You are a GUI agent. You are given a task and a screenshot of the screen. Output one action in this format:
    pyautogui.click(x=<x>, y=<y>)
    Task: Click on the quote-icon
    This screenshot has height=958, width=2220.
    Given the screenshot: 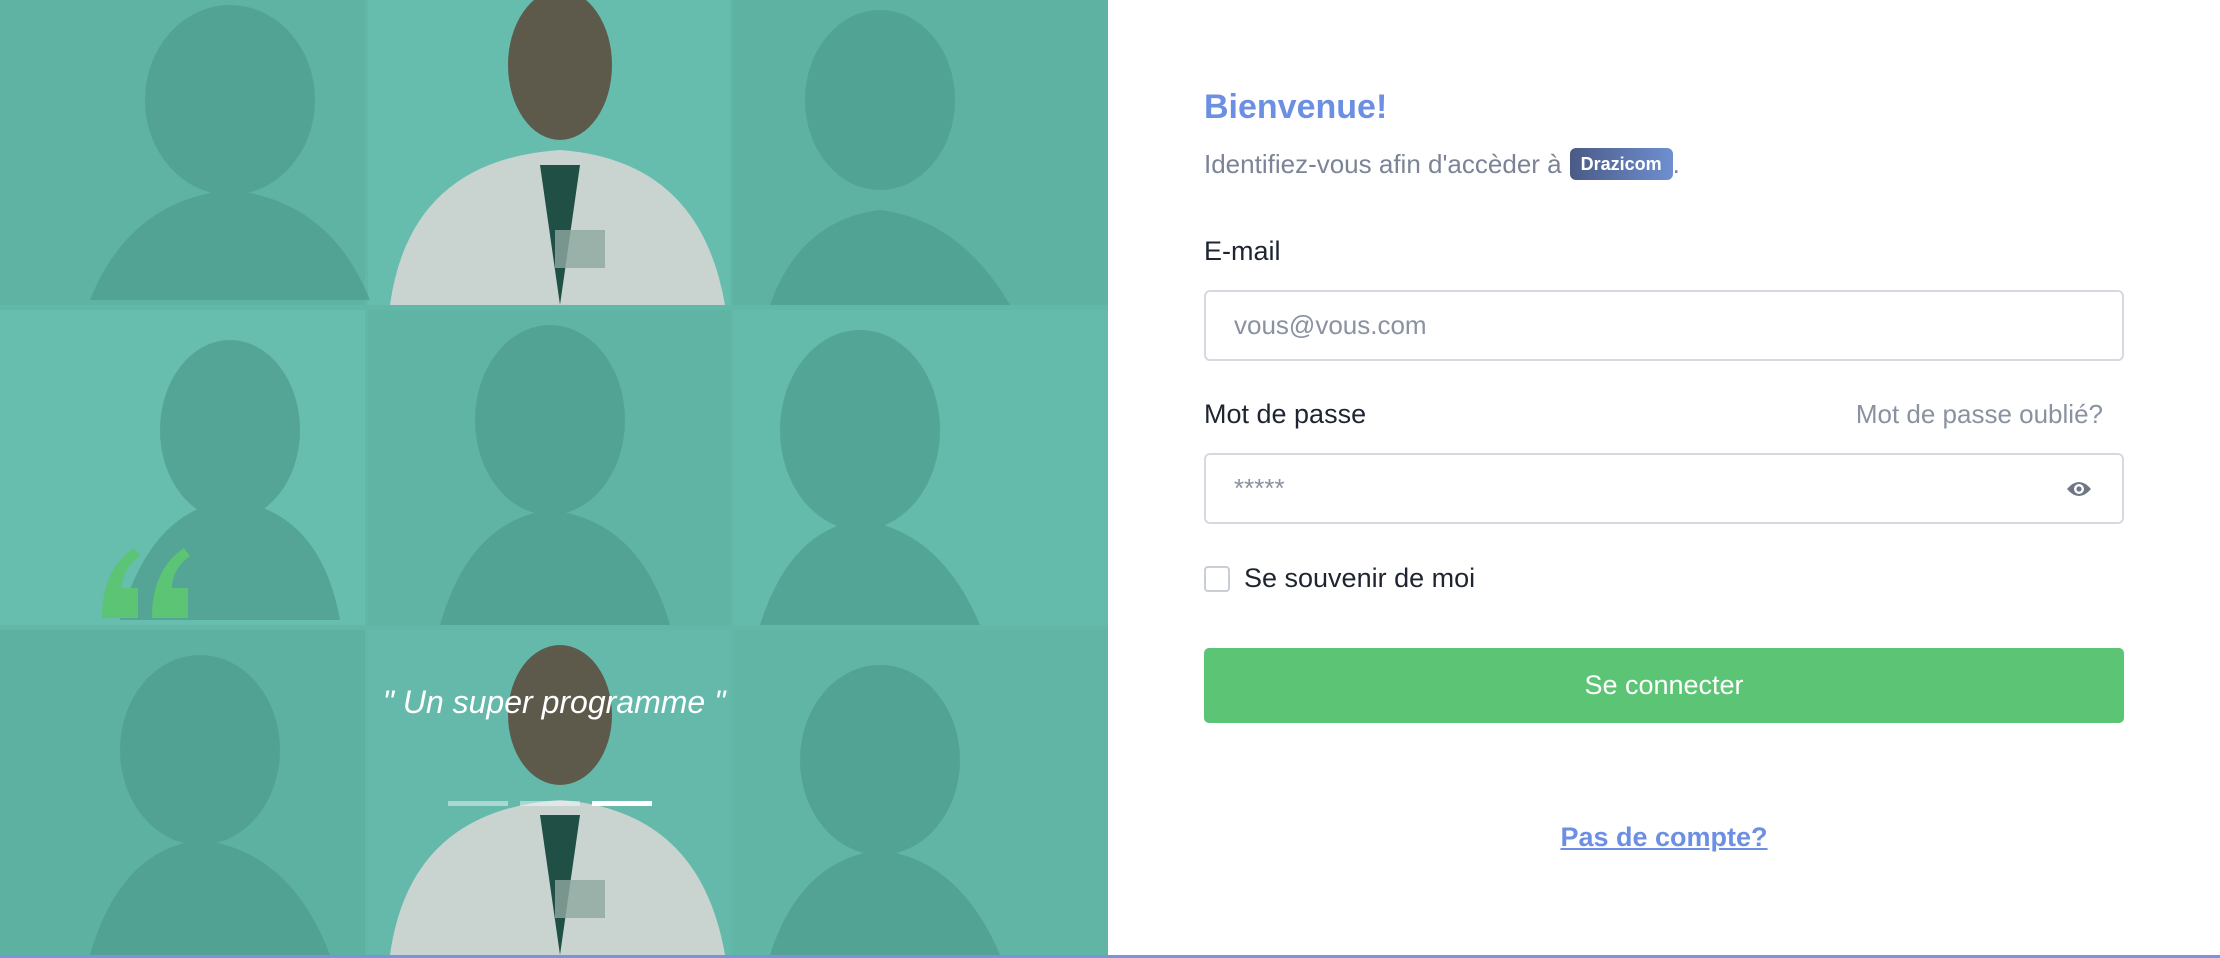 What is the action you would take?
    pyautogui.click(x=146, y=583)
    